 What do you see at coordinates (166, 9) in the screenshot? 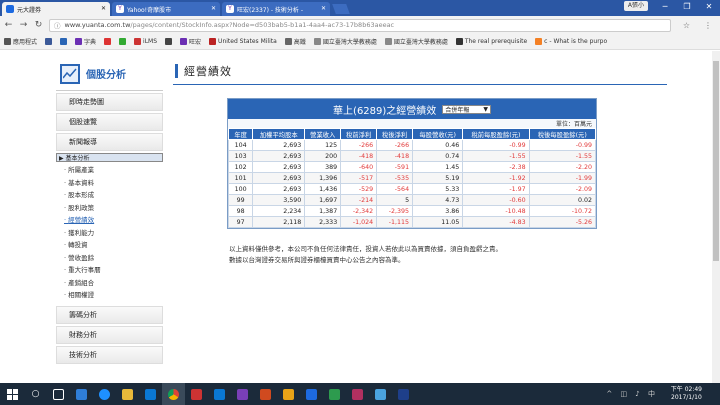
I see `tab-yahoo: Y Yahoo!奇摩股市 ✕` at bounding box center [166, 9].